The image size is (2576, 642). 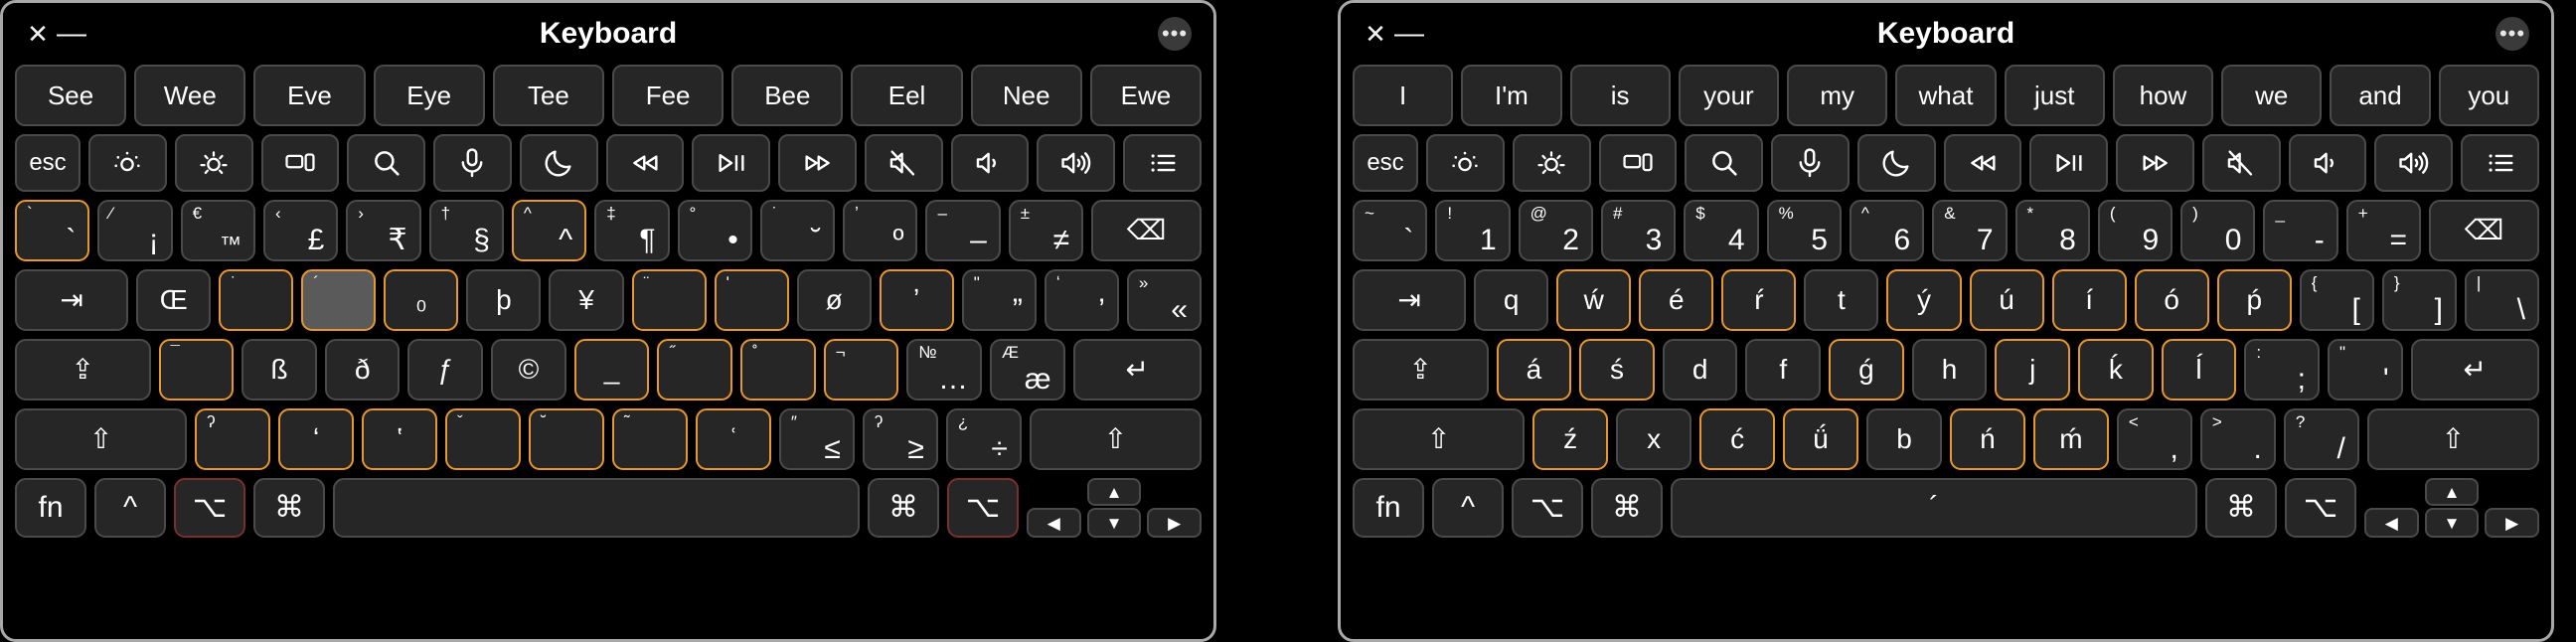 What do you see at coordinates (2135, 231) in the screenshot?
I see `num-key-9: (9` at bounding box center [2135, 231].